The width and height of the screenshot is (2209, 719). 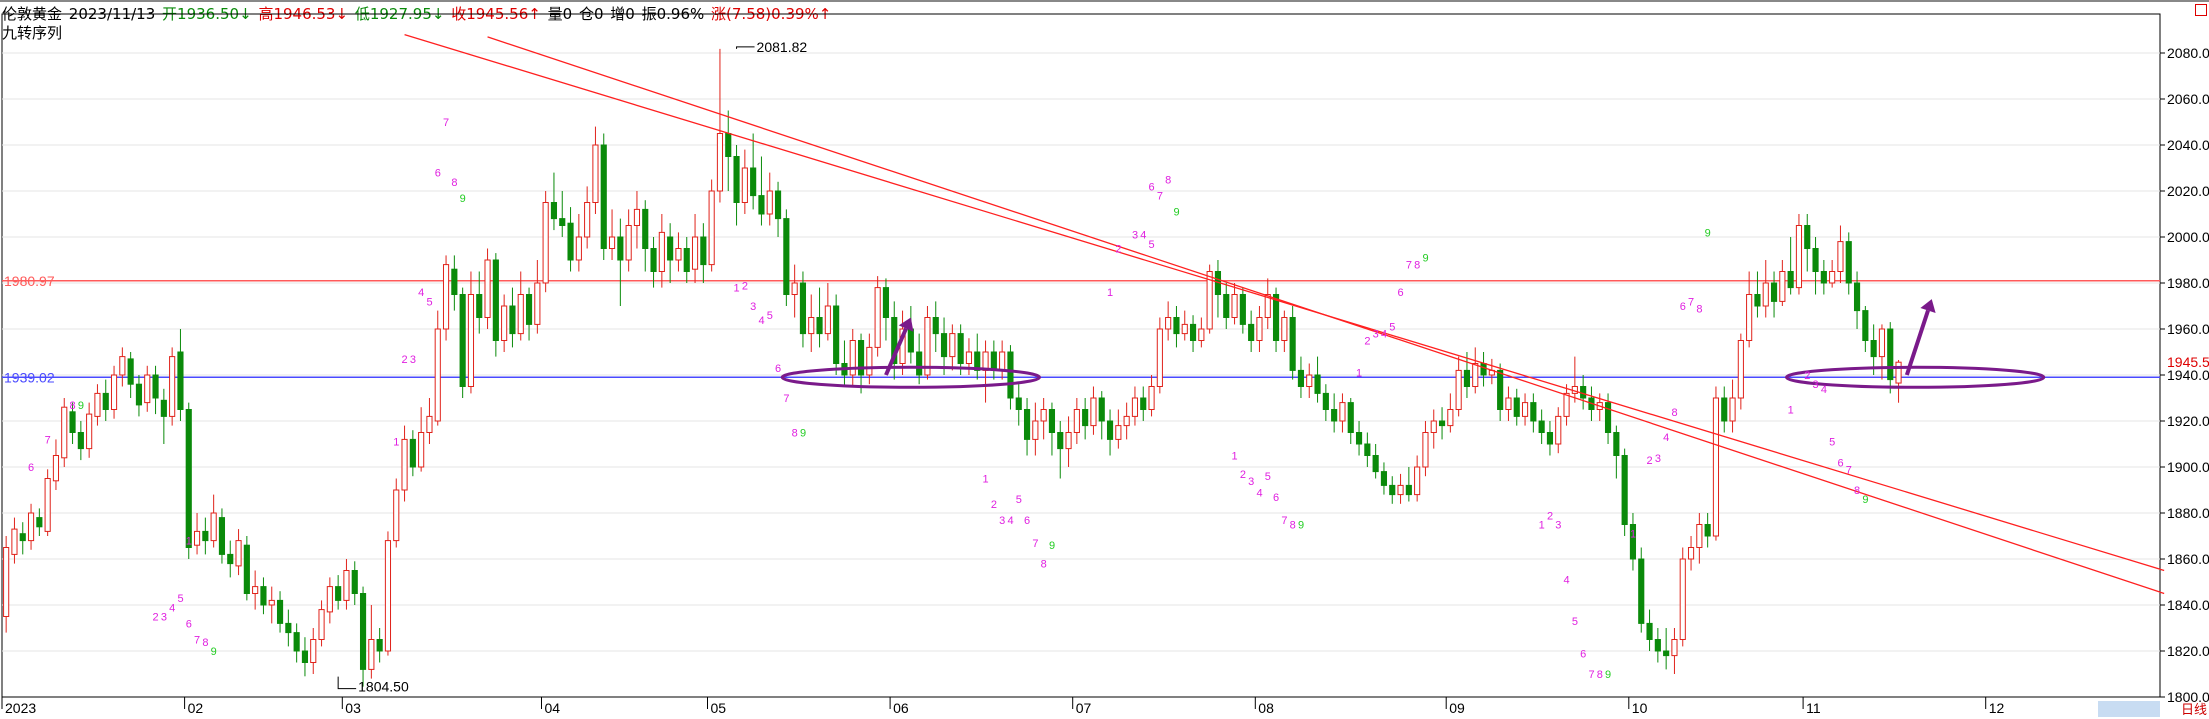 What do you see at coordinates (29, 377) in the screenshot?
I see `support-label: 1939.02` at bounding box center [29, 377].